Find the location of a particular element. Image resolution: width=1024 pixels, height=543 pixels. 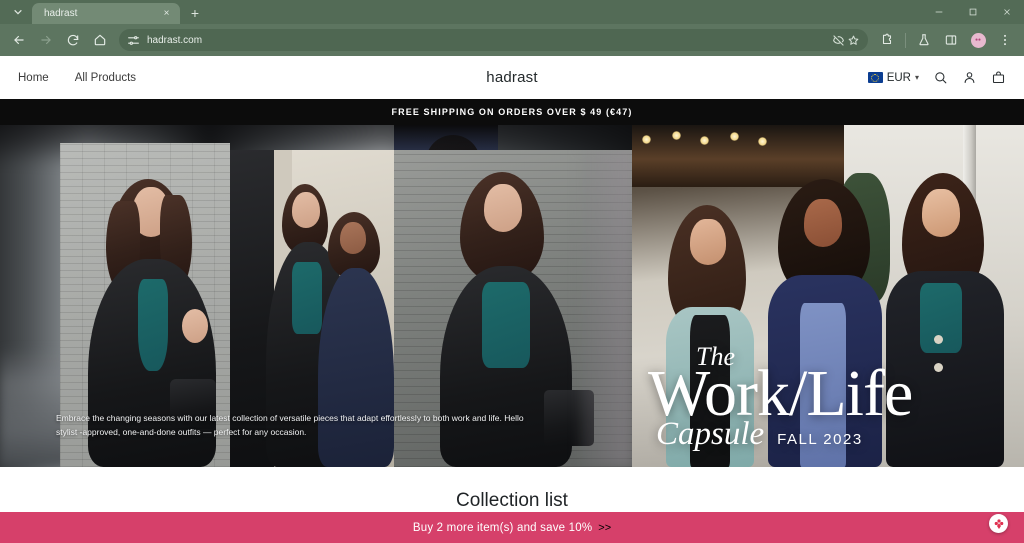

collection-title: Collection list is located at coordinates (512, 500).